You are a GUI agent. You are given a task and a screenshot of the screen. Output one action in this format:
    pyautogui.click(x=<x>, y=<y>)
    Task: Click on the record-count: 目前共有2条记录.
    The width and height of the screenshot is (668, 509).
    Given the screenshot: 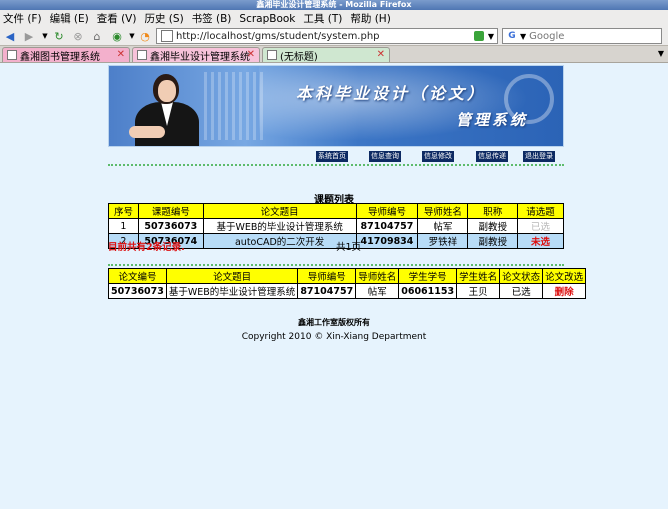 What is the action you would take?
    pyautogui.click(x=146, y=247)
    